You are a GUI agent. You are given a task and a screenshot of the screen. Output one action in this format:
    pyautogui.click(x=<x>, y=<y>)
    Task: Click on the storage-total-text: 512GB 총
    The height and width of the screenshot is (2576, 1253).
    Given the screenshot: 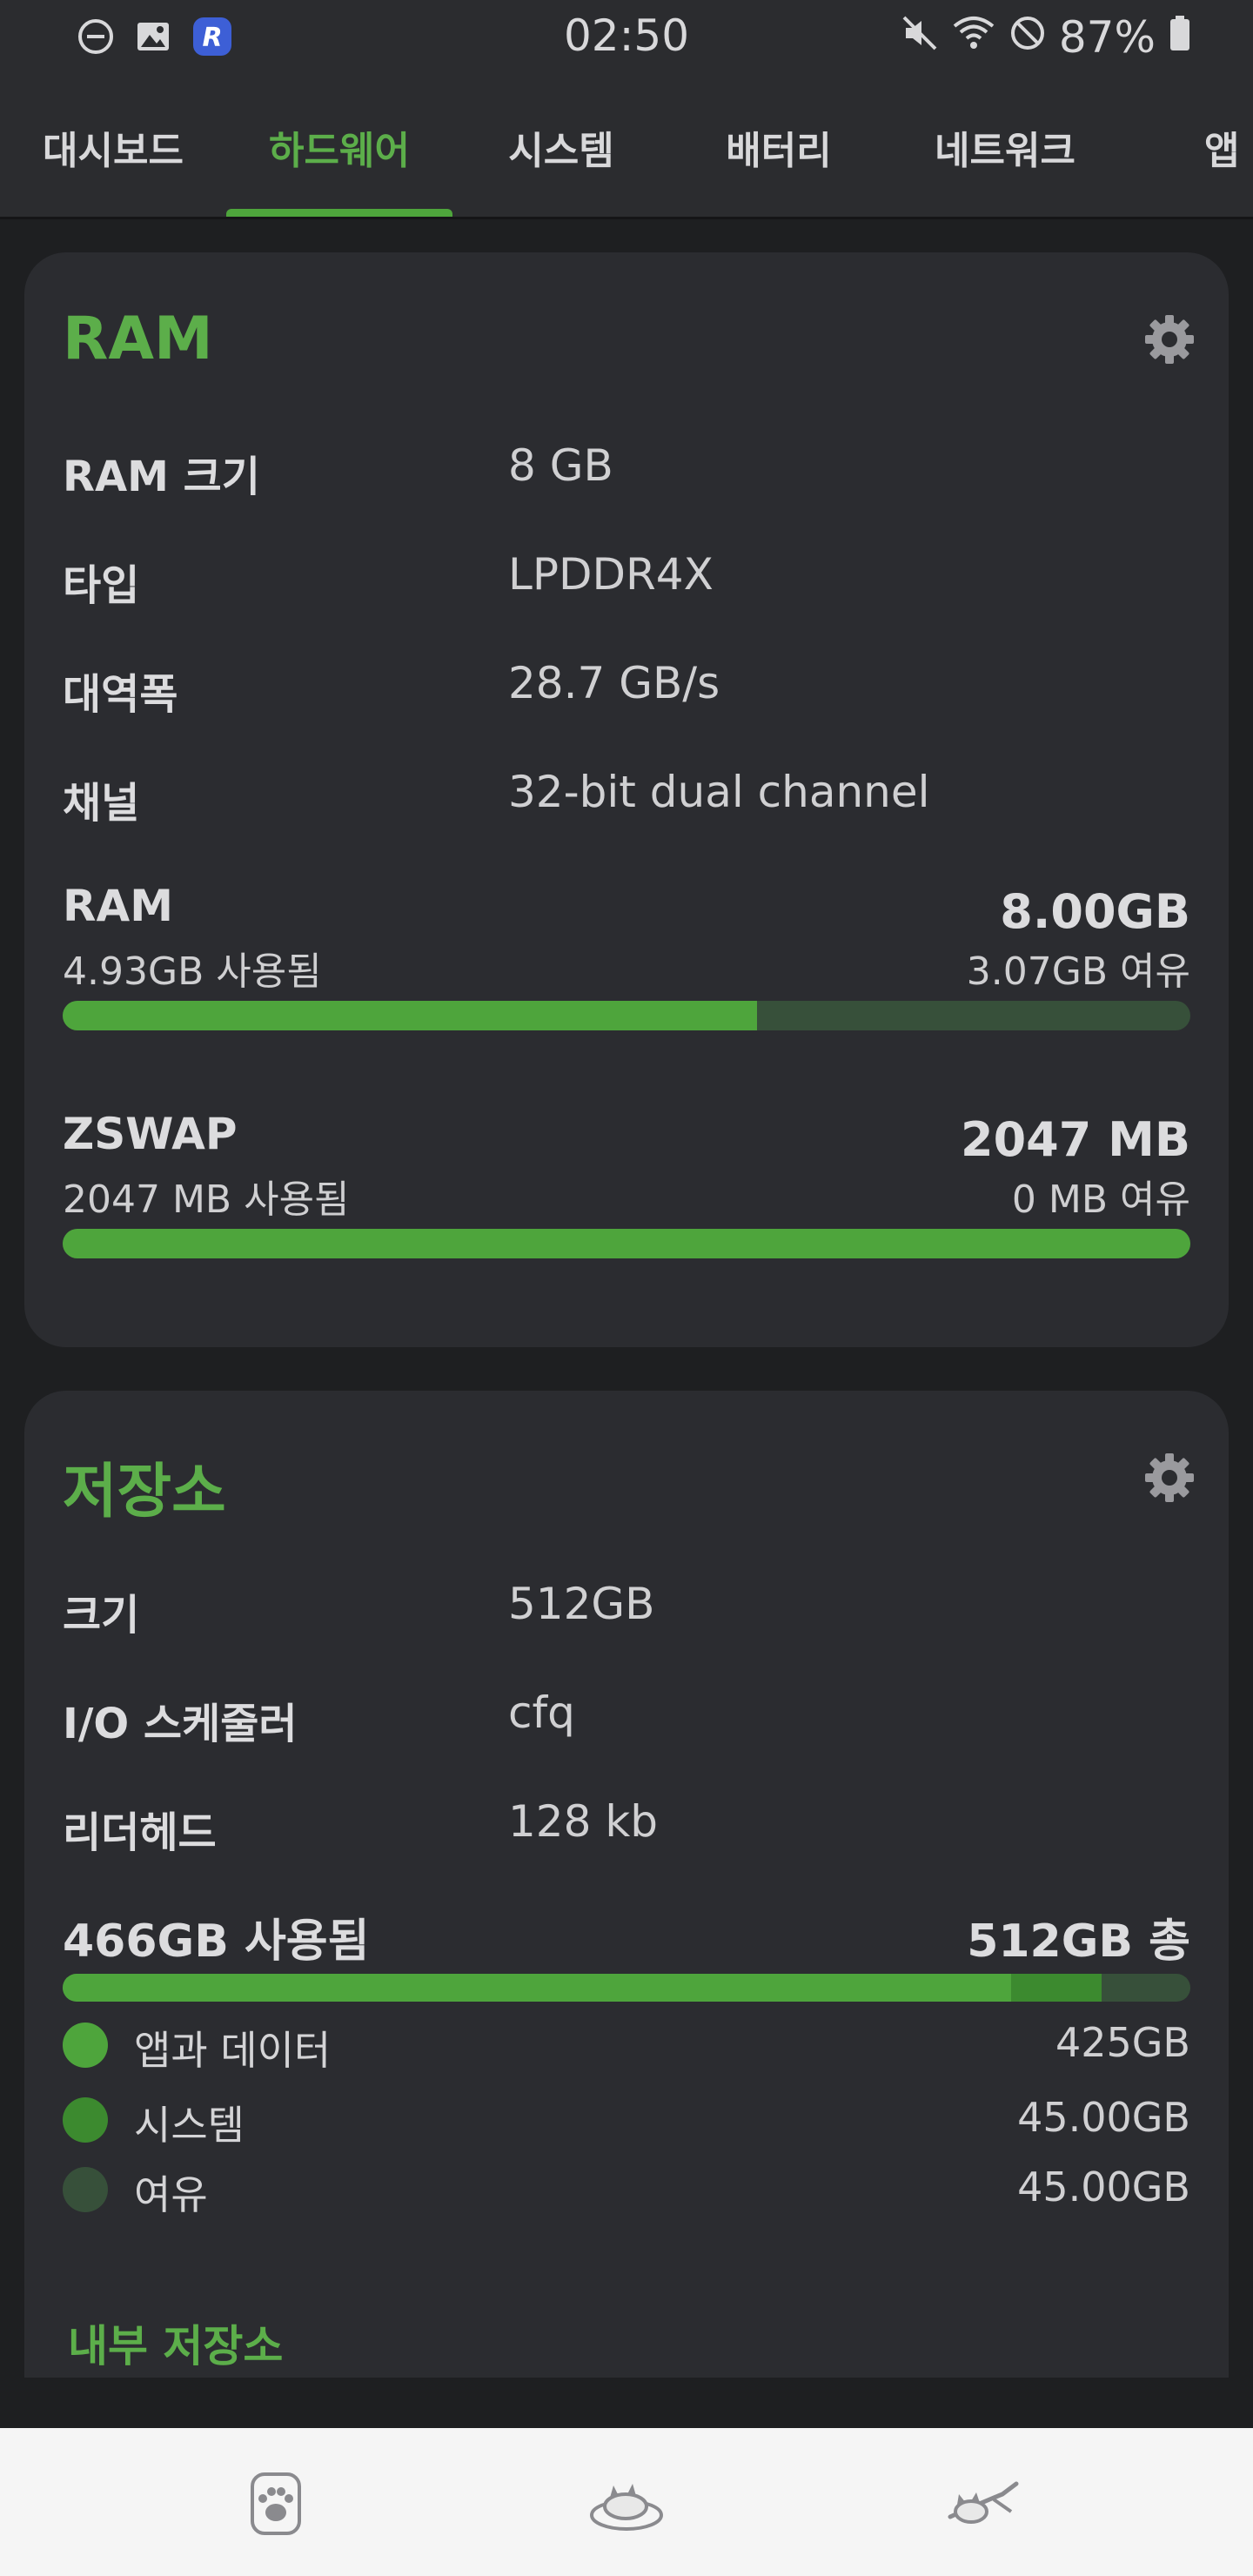 What is the action you would take?
    pyautogui.click(x=1078, y=1942)
    